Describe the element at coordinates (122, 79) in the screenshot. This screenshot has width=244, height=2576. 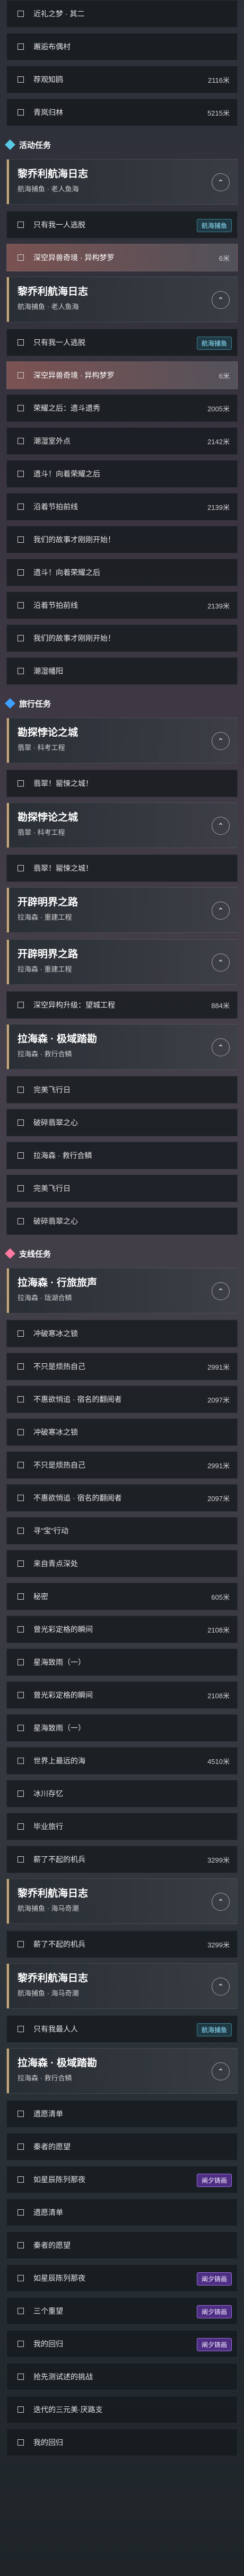
I see `task-row: 荐观知鸥 2116米` at that location.